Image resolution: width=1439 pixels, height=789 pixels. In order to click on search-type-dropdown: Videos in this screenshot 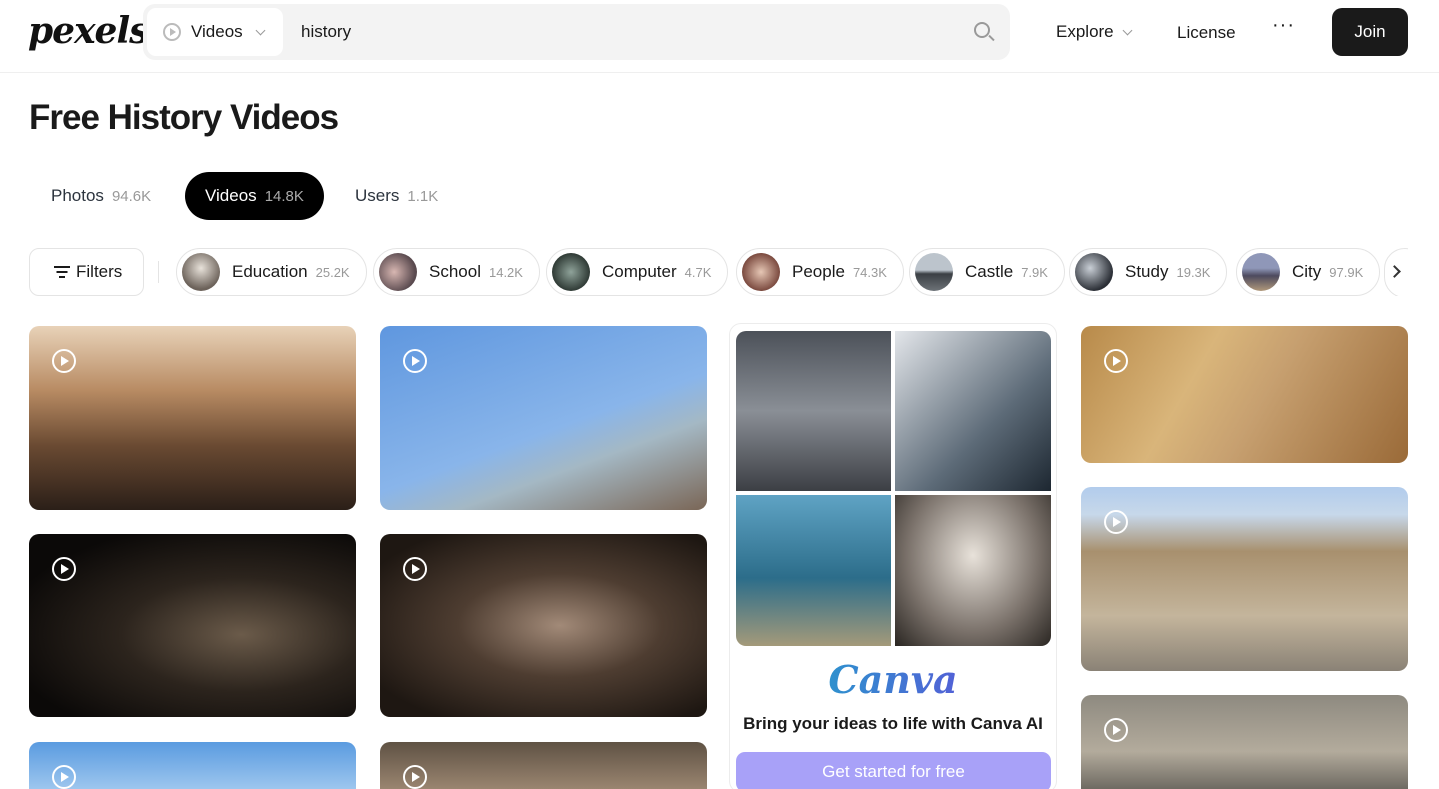, I will do `click(215, 32)`.